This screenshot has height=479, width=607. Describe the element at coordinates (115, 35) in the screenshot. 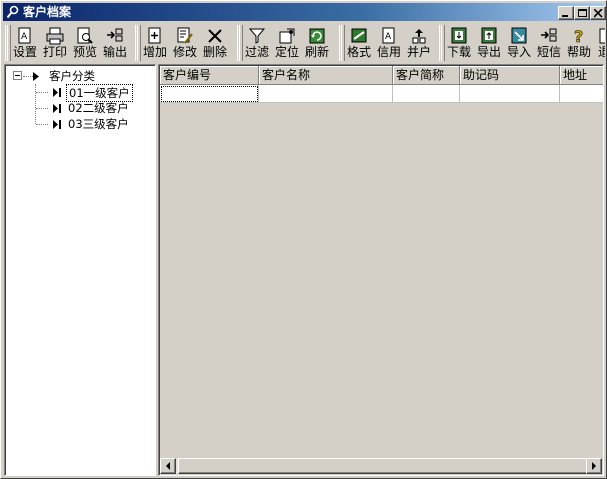

I see `output-icon` at that location.